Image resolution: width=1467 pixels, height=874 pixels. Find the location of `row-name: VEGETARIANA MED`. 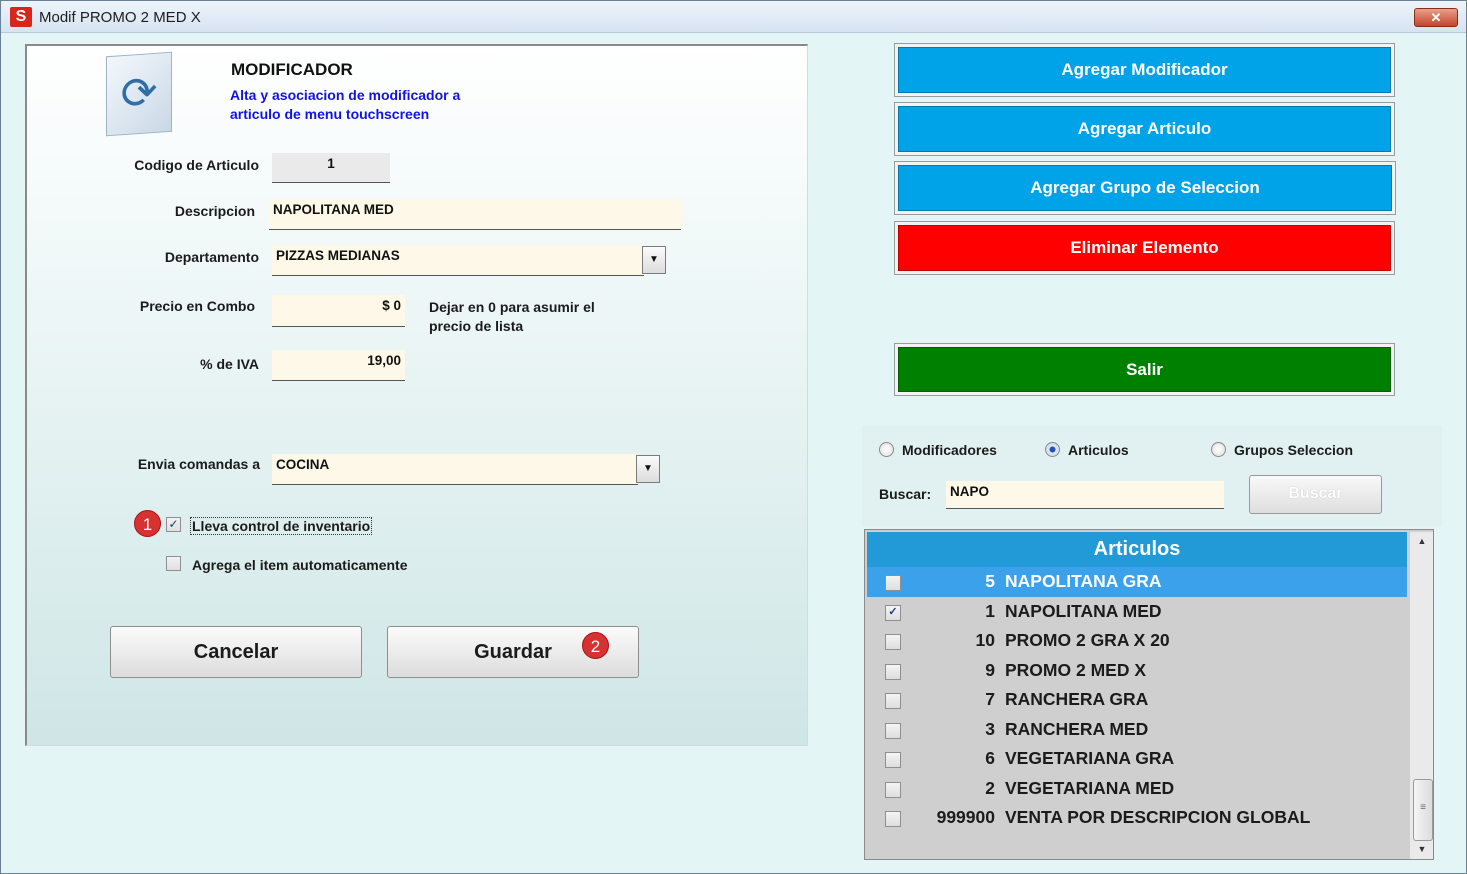

row-name: VEGETARIANA MED is located at coordinates (1090, 787).